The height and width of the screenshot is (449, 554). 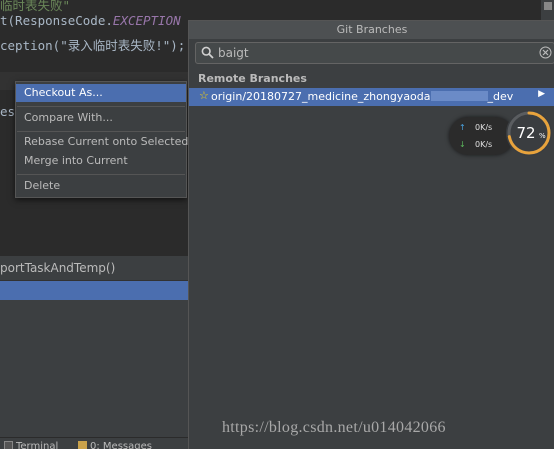 I want to click on menu-merge-into-current: Merge into Current, so click(x=101, y=161).